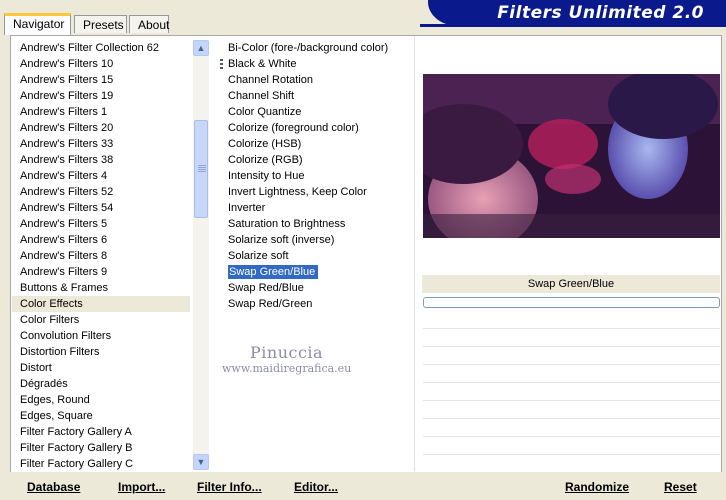 This screenshot has height=500, width=726. Describe the element at coordinates (266, 288) in the screenshot. I see `filter-item-label: Swap Red/Blue` at that location.